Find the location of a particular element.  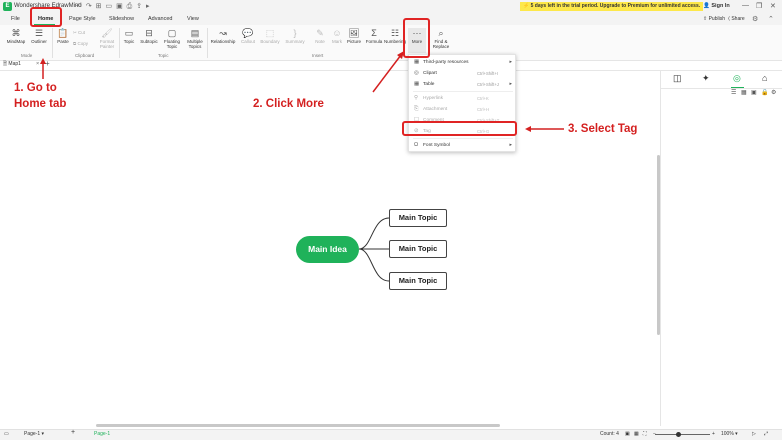

main-idea-node: Main Idea is located at coordinates (327, 249).